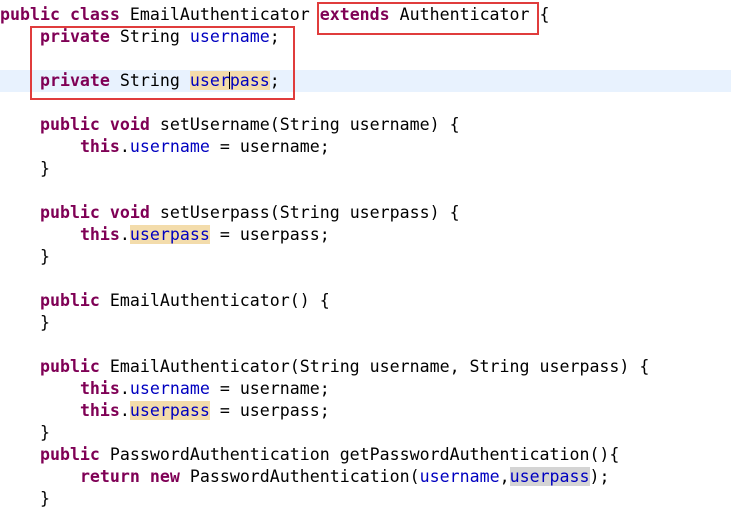  Describe the element at coordinates (365, 301) in the screenshot. I see `code-line: public EmailAuthenticator() {` at that location.